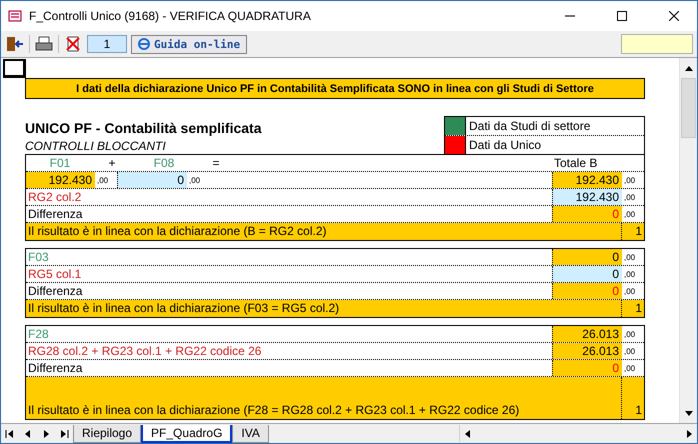 This screenshot has width=698, height=444. Describe the element at coordinates (60, 163) in the screenshot. I see `field-code: F01` at that location.